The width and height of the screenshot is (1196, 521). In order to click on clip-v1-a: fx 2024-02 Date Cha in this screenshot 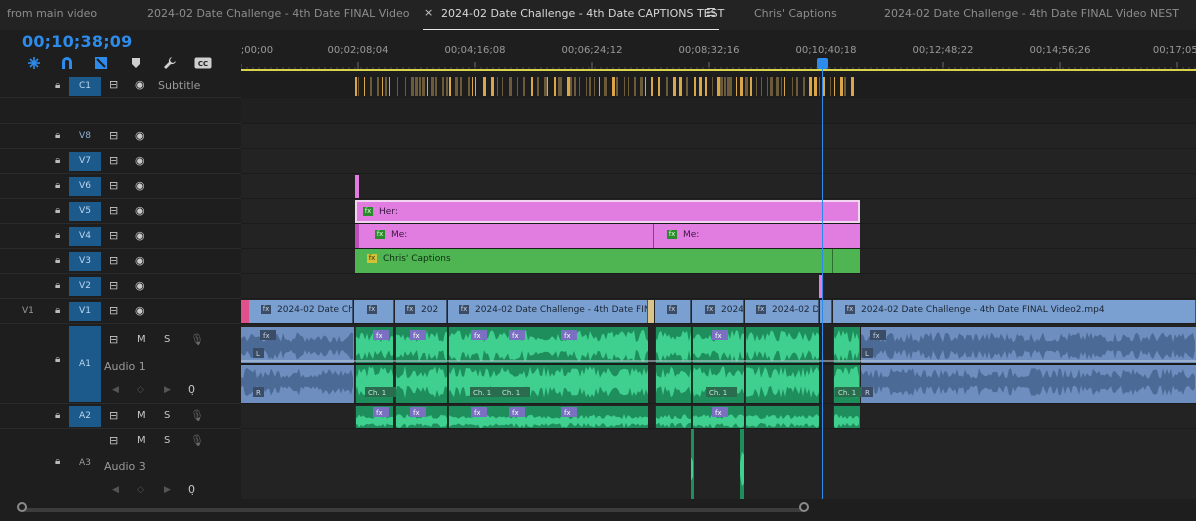, I will do `click(301, 311)`.